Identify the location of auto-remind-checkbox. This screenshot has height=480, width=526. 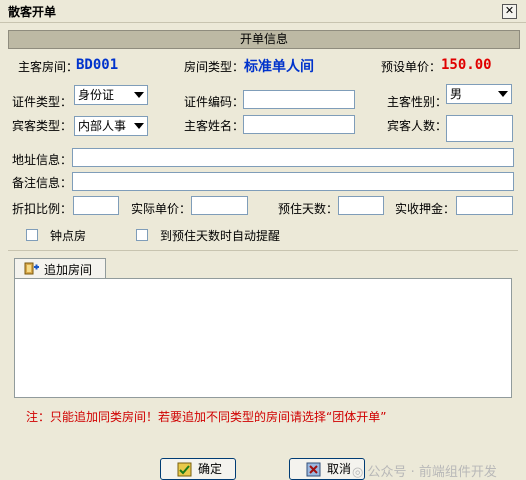
(142, 235).